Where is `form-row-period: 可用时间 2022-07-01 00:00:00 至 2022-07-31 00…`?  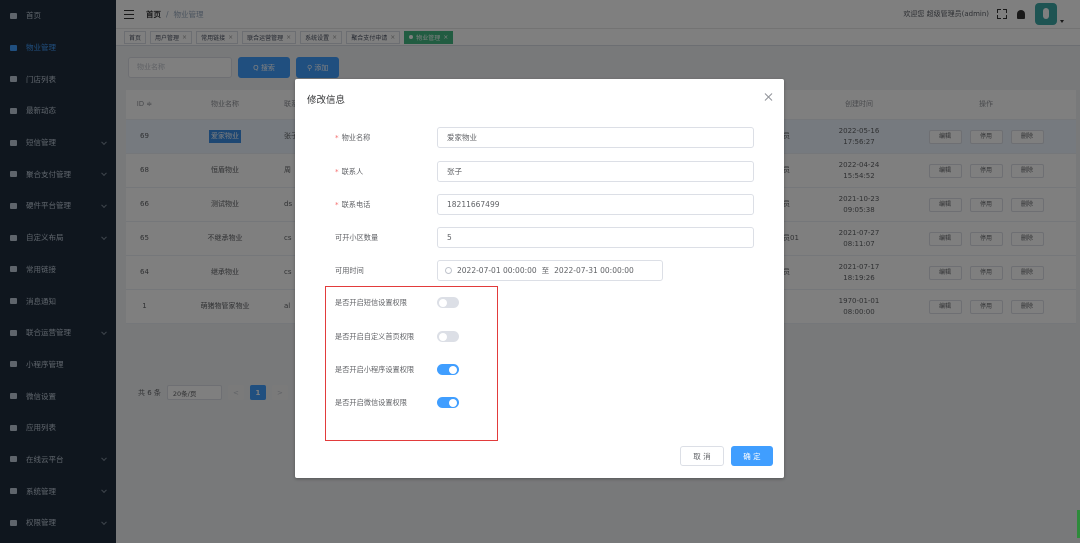 form-row-period: 可用时间 2022-07-01 00:00:00 至 2022-07-31 00… is located at coordinates (539, 270).